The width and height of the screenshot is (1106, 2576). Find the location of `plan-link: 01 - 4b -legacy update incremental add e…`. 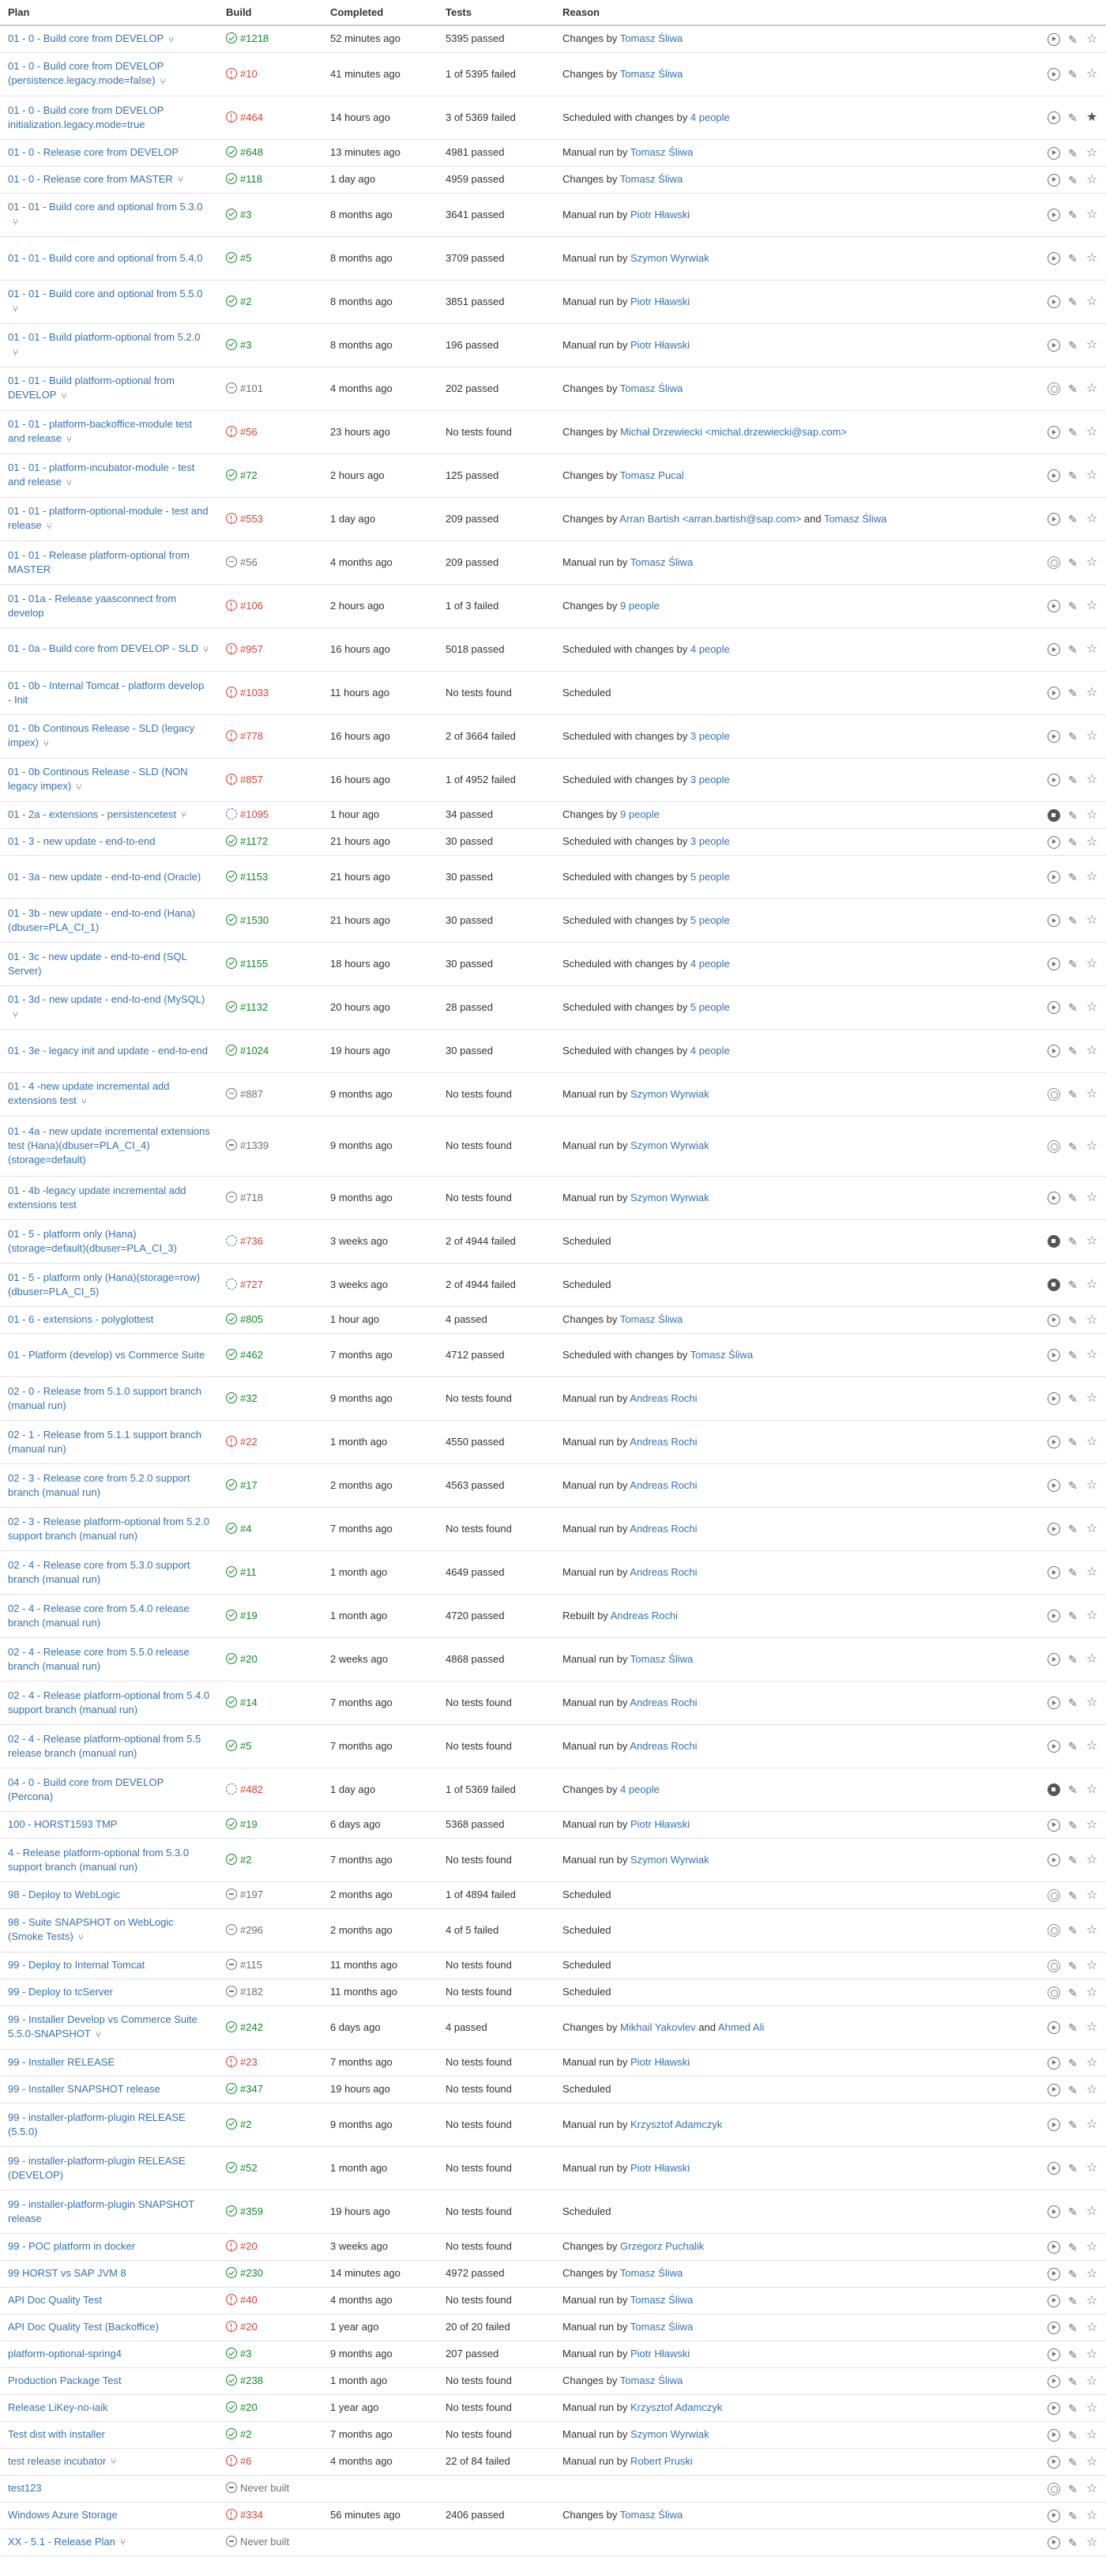

plan-link: 01 - 4b -legacy update incremental add e… is located at coordinates (97, 1197).